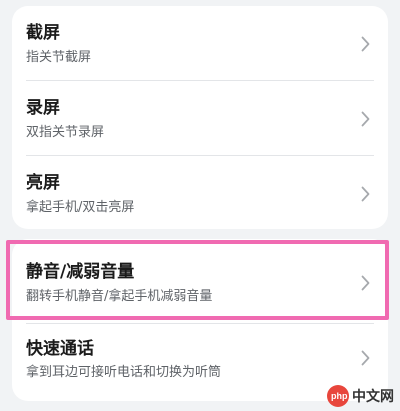 Image resolution: width=400 pixels, height=411 pixels. I want to click on item-title: 截屏, so click(43, 33).